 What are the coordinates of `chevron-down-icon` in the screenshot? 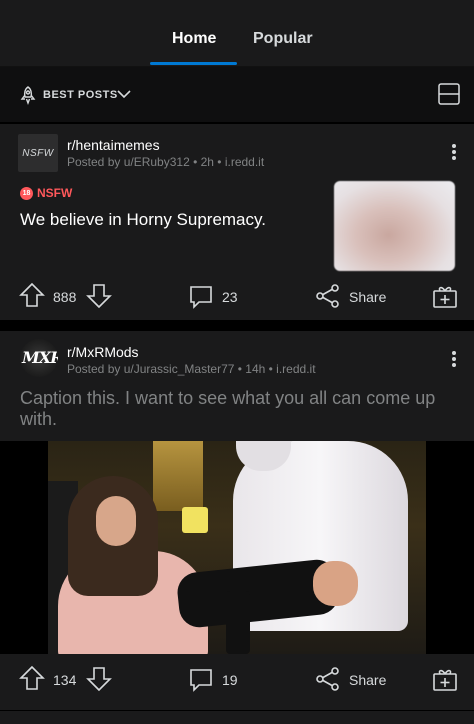 It's located at (124, 94).